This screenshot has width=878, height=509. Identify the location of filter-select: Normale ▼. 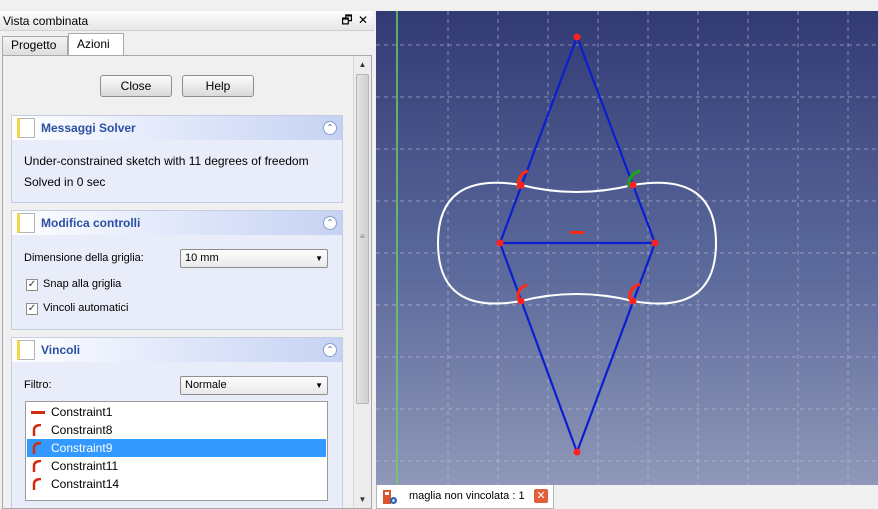
(254, 385).